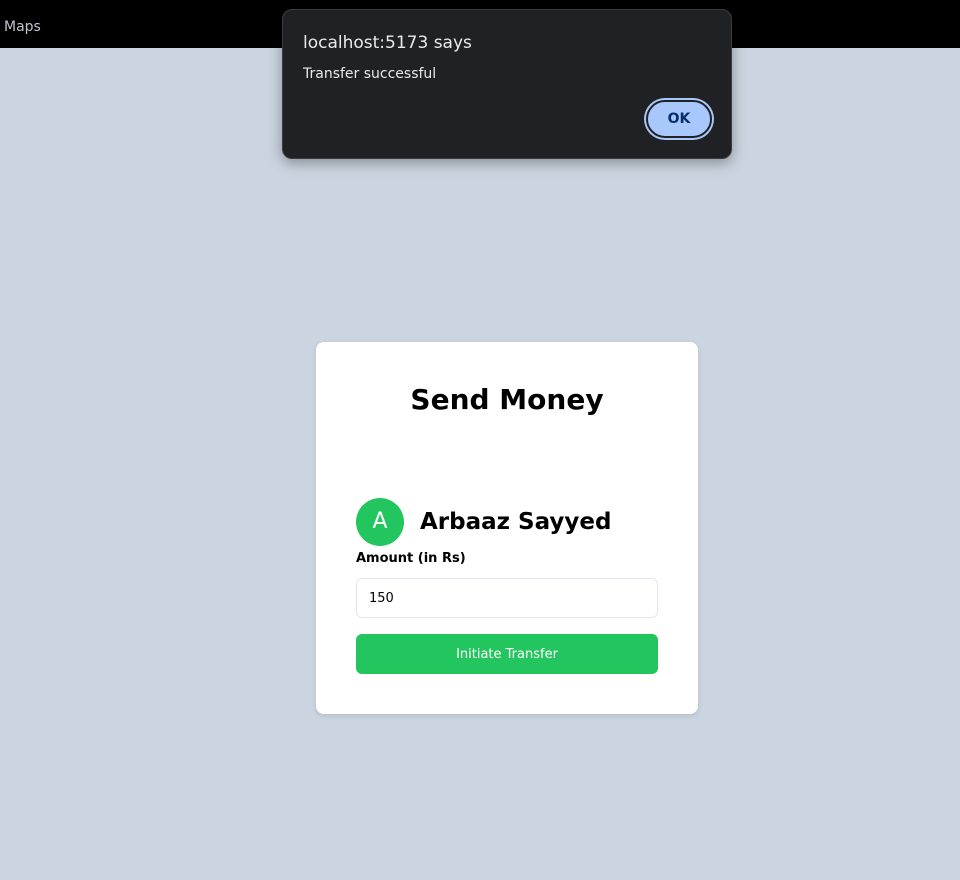  I want to click on dialog-message: Transfer successful, so click(370, 74).